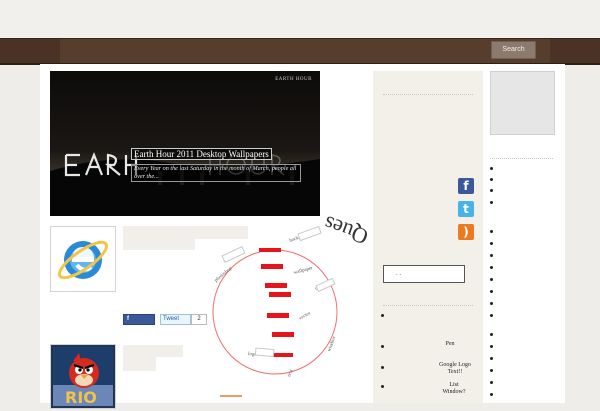  What do you see at coordinates (450, 344) in the screenshot?
I see `sidebar-link-pen: Pen` at bounding box center [450, 344].